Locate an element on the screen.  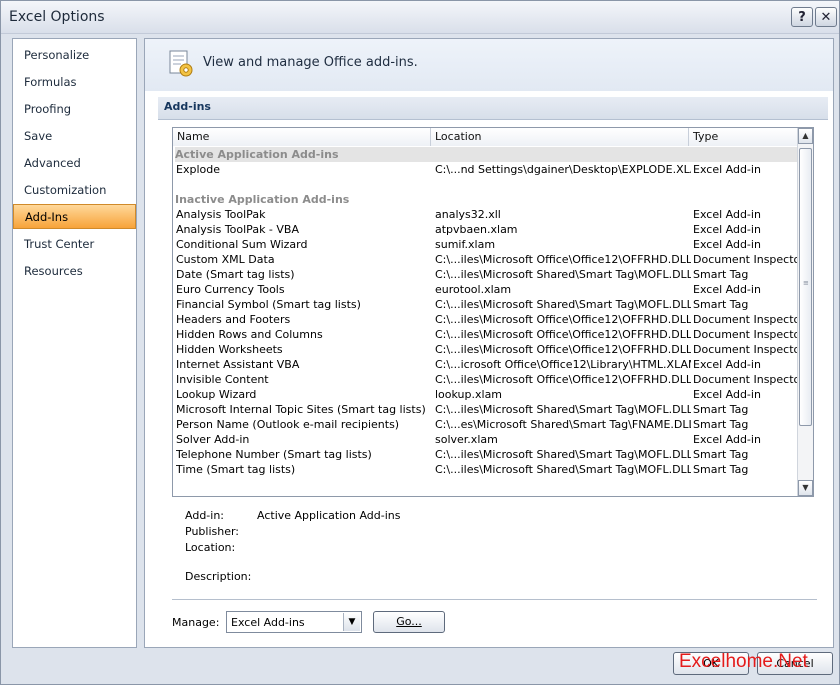
sidebar-item-label: Trust Center is located at coordinates (59, 244).